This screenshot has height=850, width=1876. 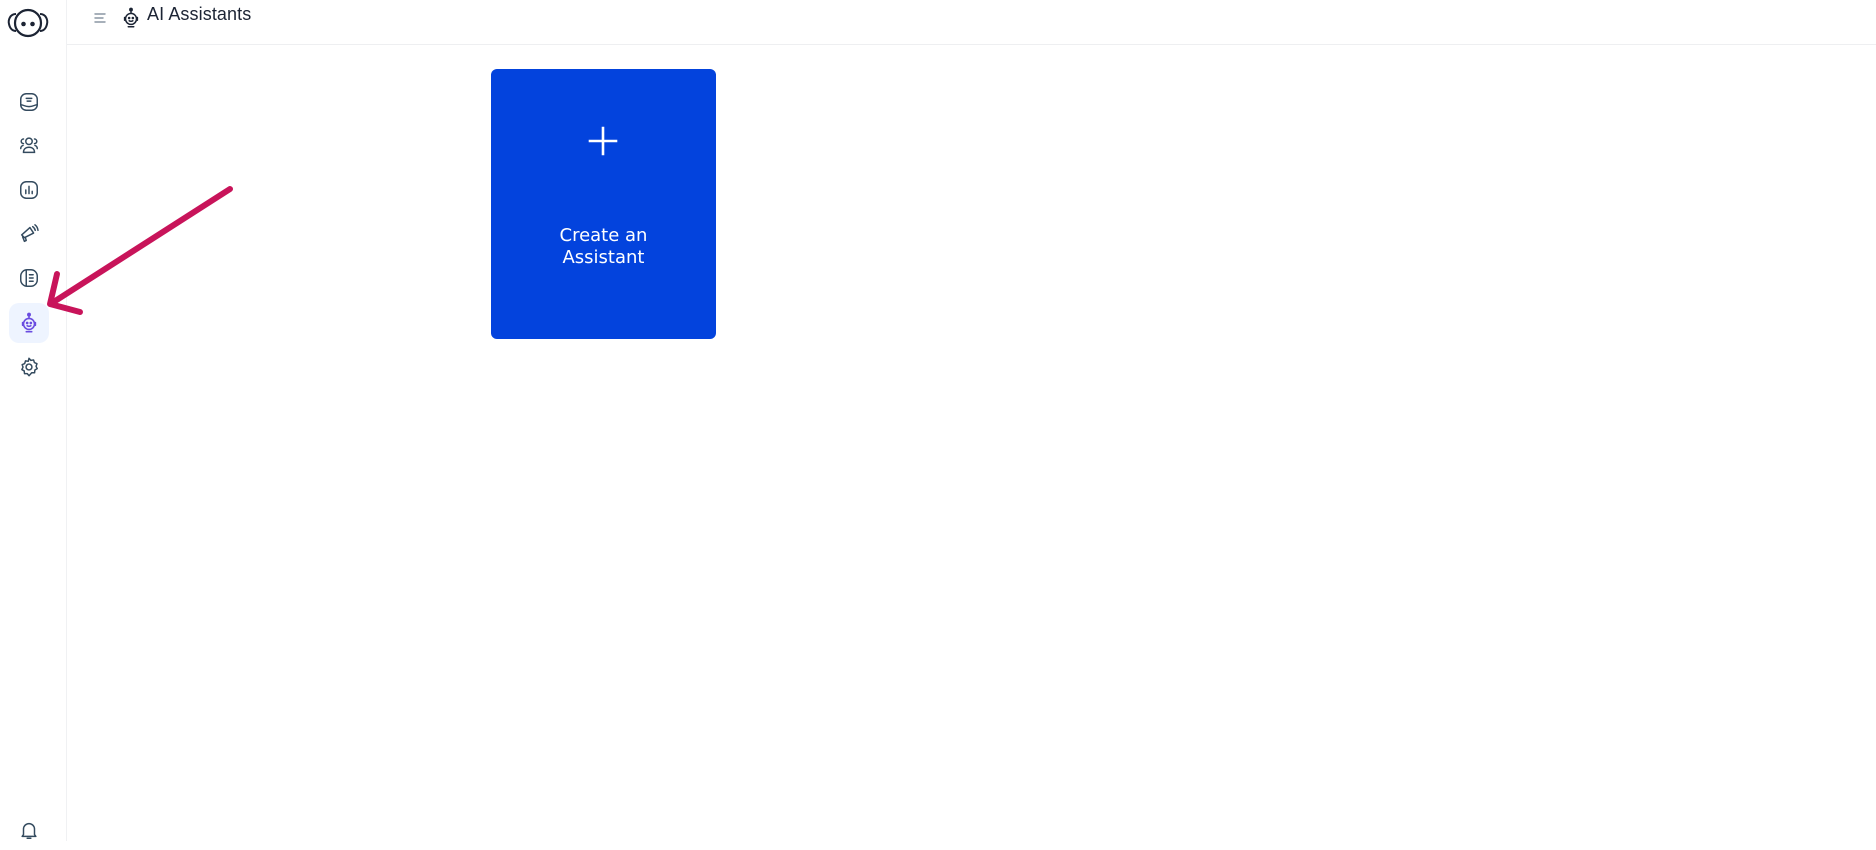 I want to click on chat-inbox-icon, so click(x=29, y=102).